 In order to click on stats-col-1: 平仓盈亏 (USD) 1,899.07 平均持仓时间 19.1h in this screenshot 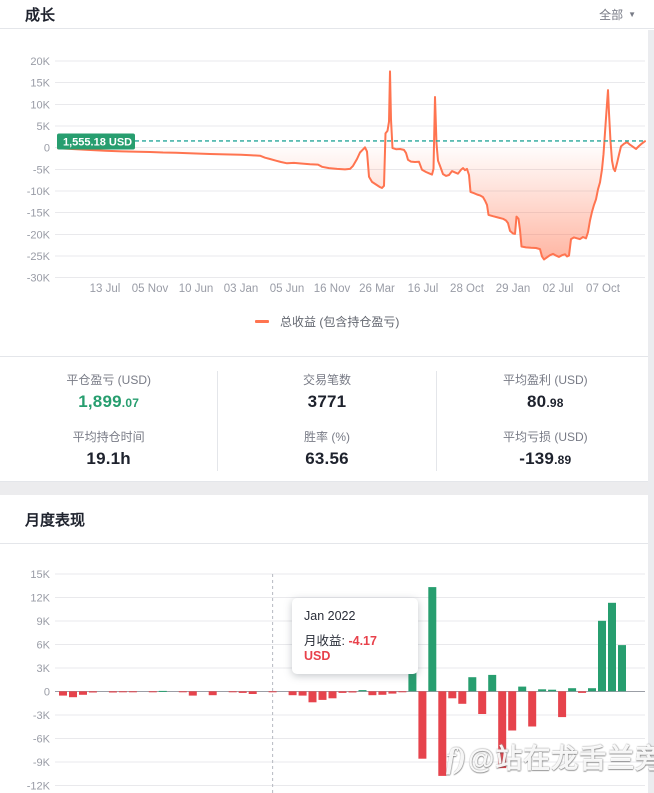, I will do `click(108, 421)`.